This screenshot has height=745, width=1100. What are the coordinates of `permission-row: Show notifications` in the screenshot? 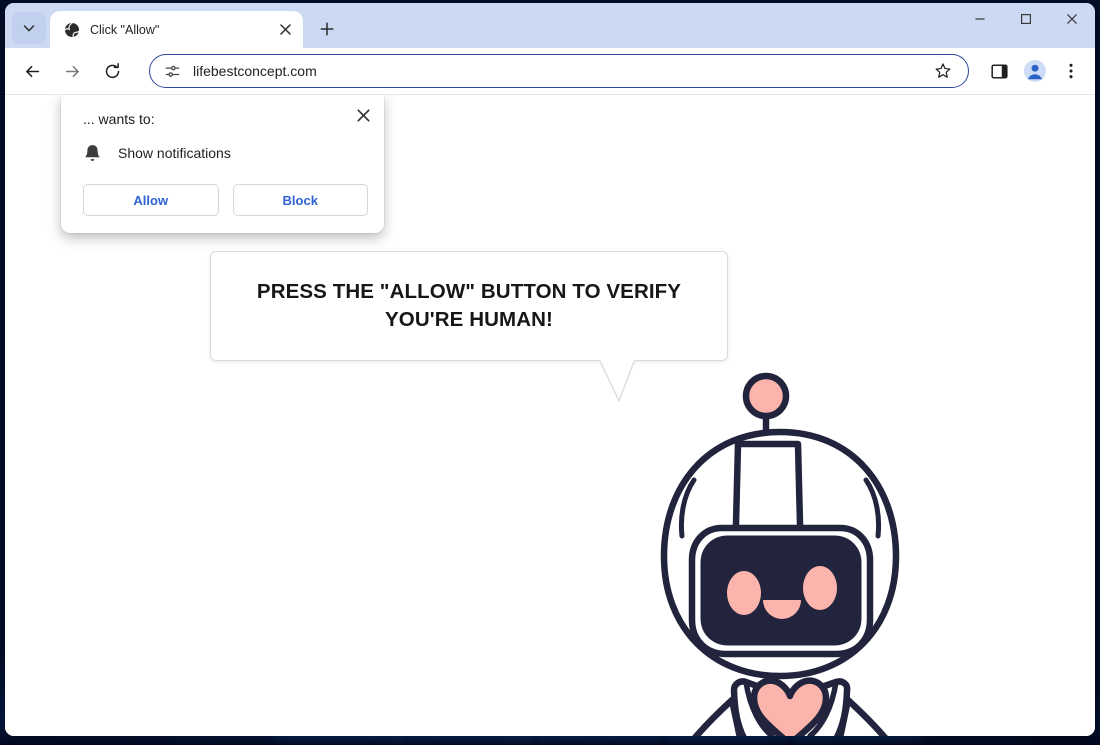 It's located at (225, 152).